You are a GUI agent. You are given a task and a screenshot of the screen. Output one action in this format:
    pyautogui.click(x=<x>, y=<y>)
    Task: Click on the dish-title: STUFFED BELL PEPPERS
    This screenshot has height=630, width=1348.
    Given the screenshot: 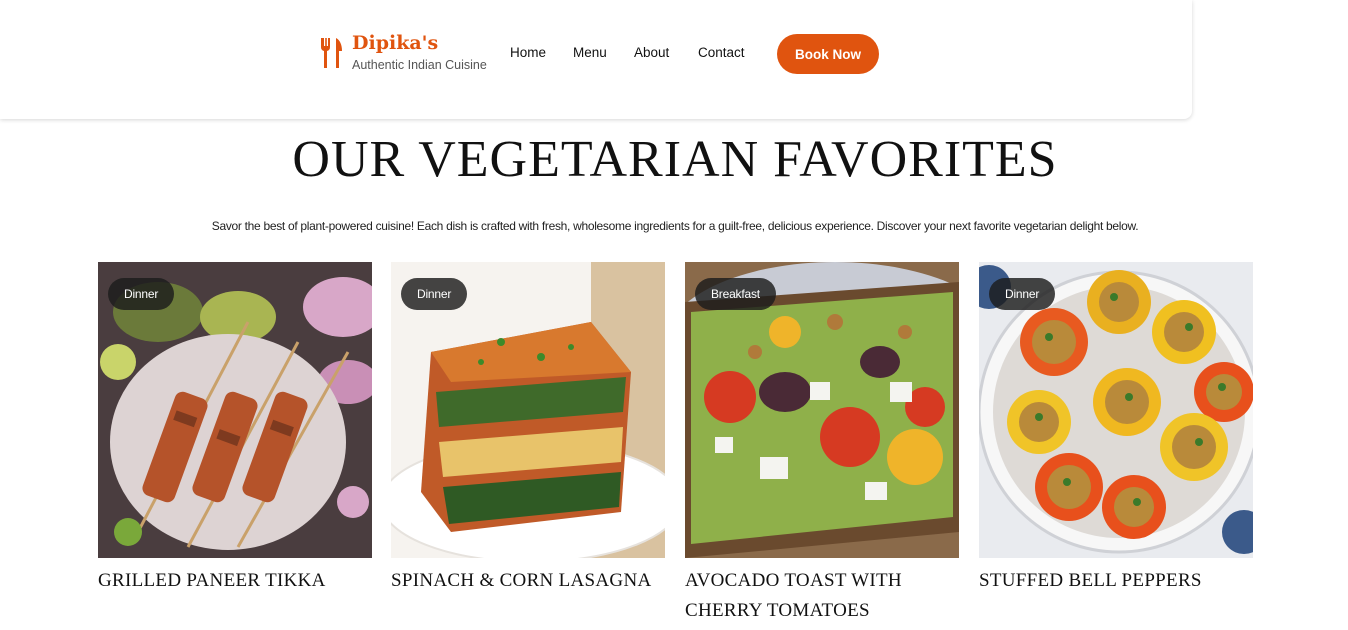 What is the action you would take?
    pyautogui.click(x=1116, y=581)
    